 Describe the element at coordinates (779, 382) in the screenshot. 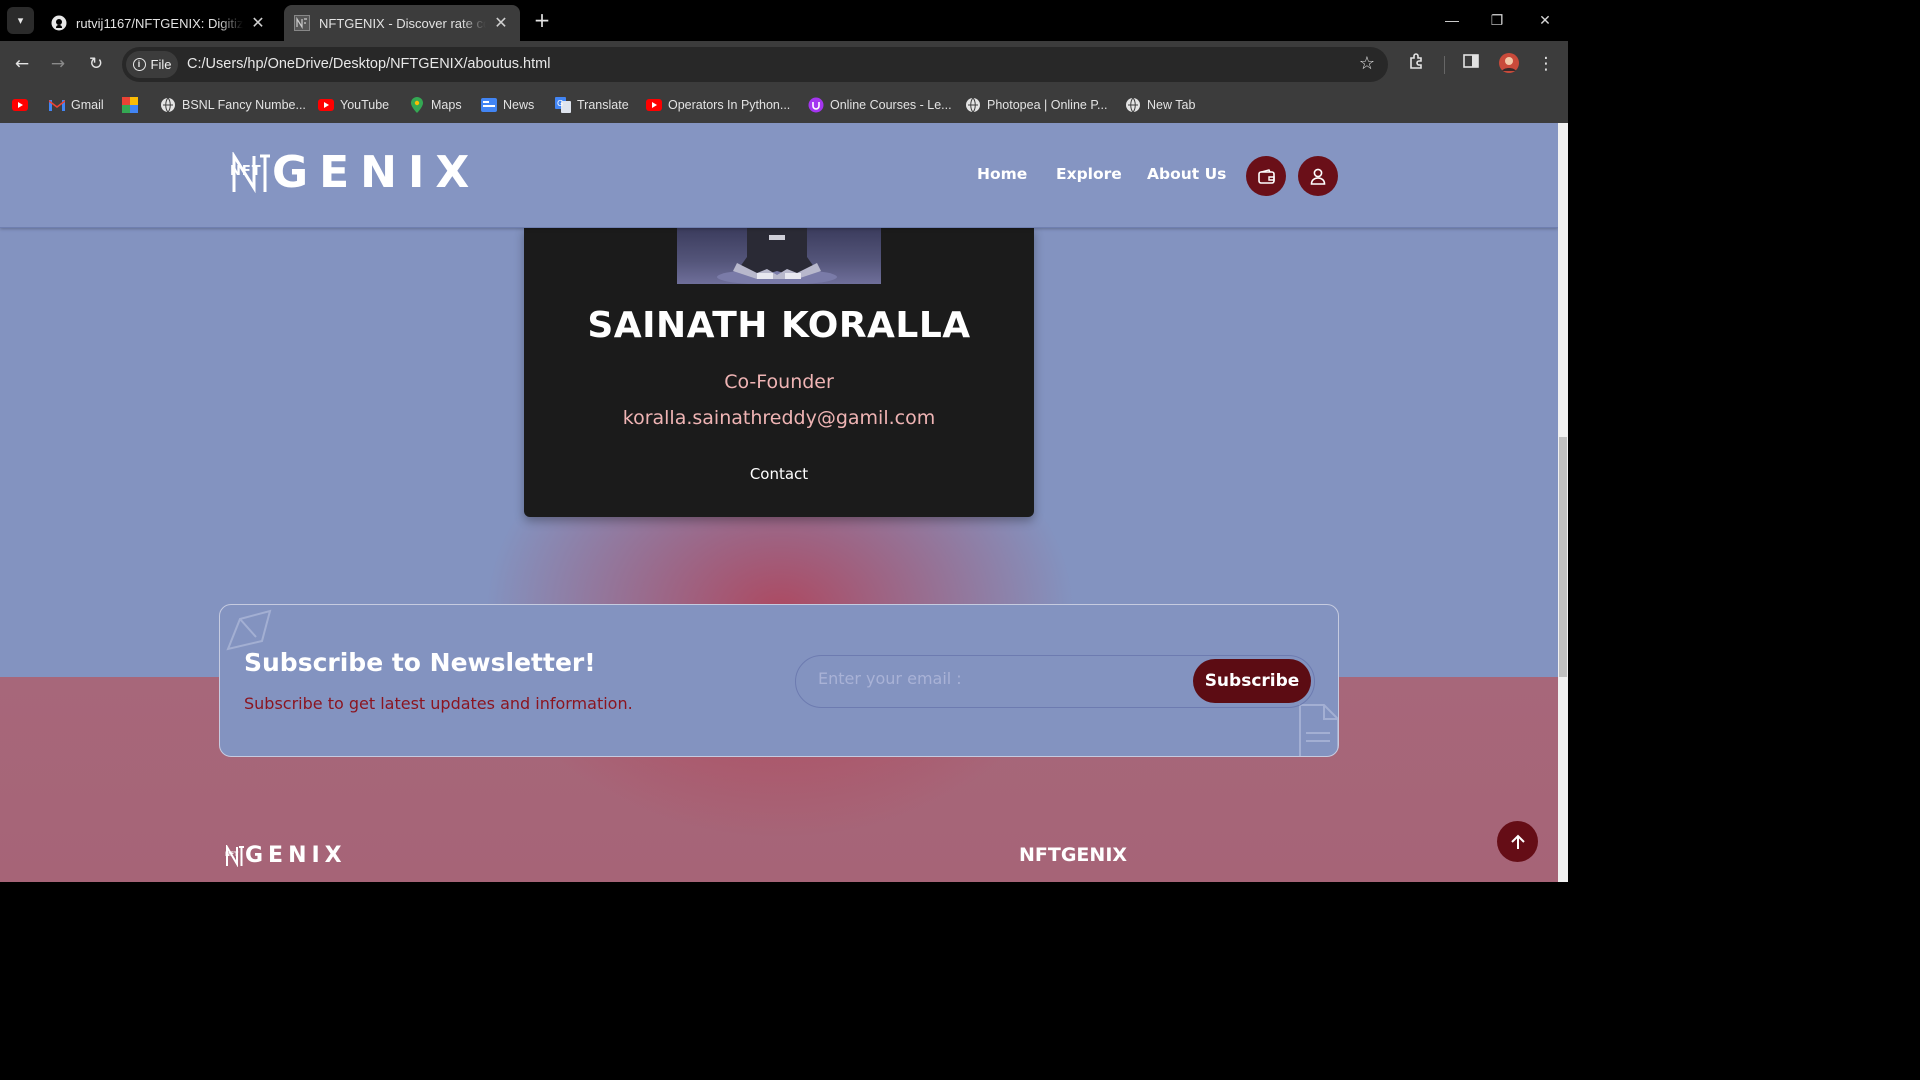

I see `member-role: Co-Founder` at that location.